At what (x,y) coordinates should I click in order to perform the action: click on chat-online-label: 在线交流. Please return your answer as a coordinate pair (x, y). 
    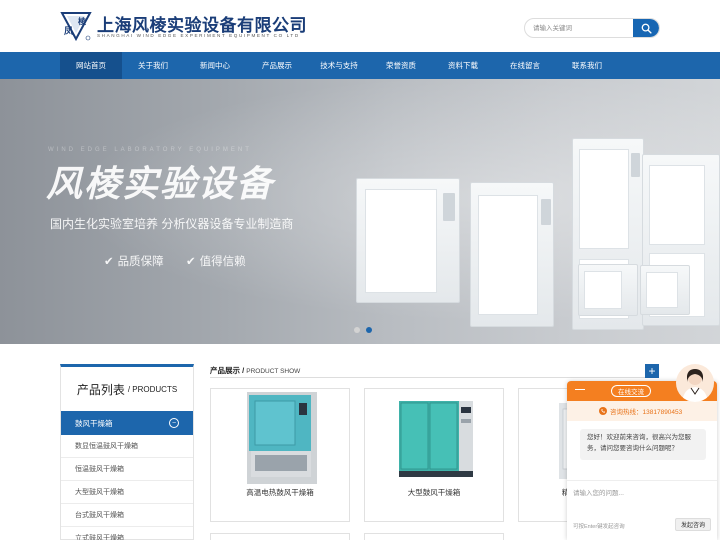
    Looking at the image, I should click on (631, 391).